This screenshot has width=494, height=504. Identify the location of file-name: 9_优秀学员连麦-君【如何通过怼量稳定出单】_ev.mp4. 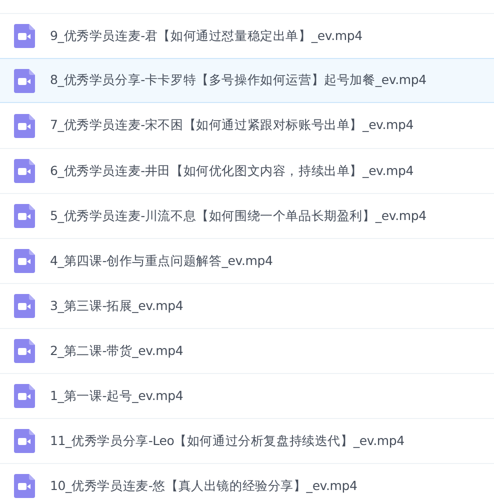
(206, 35).